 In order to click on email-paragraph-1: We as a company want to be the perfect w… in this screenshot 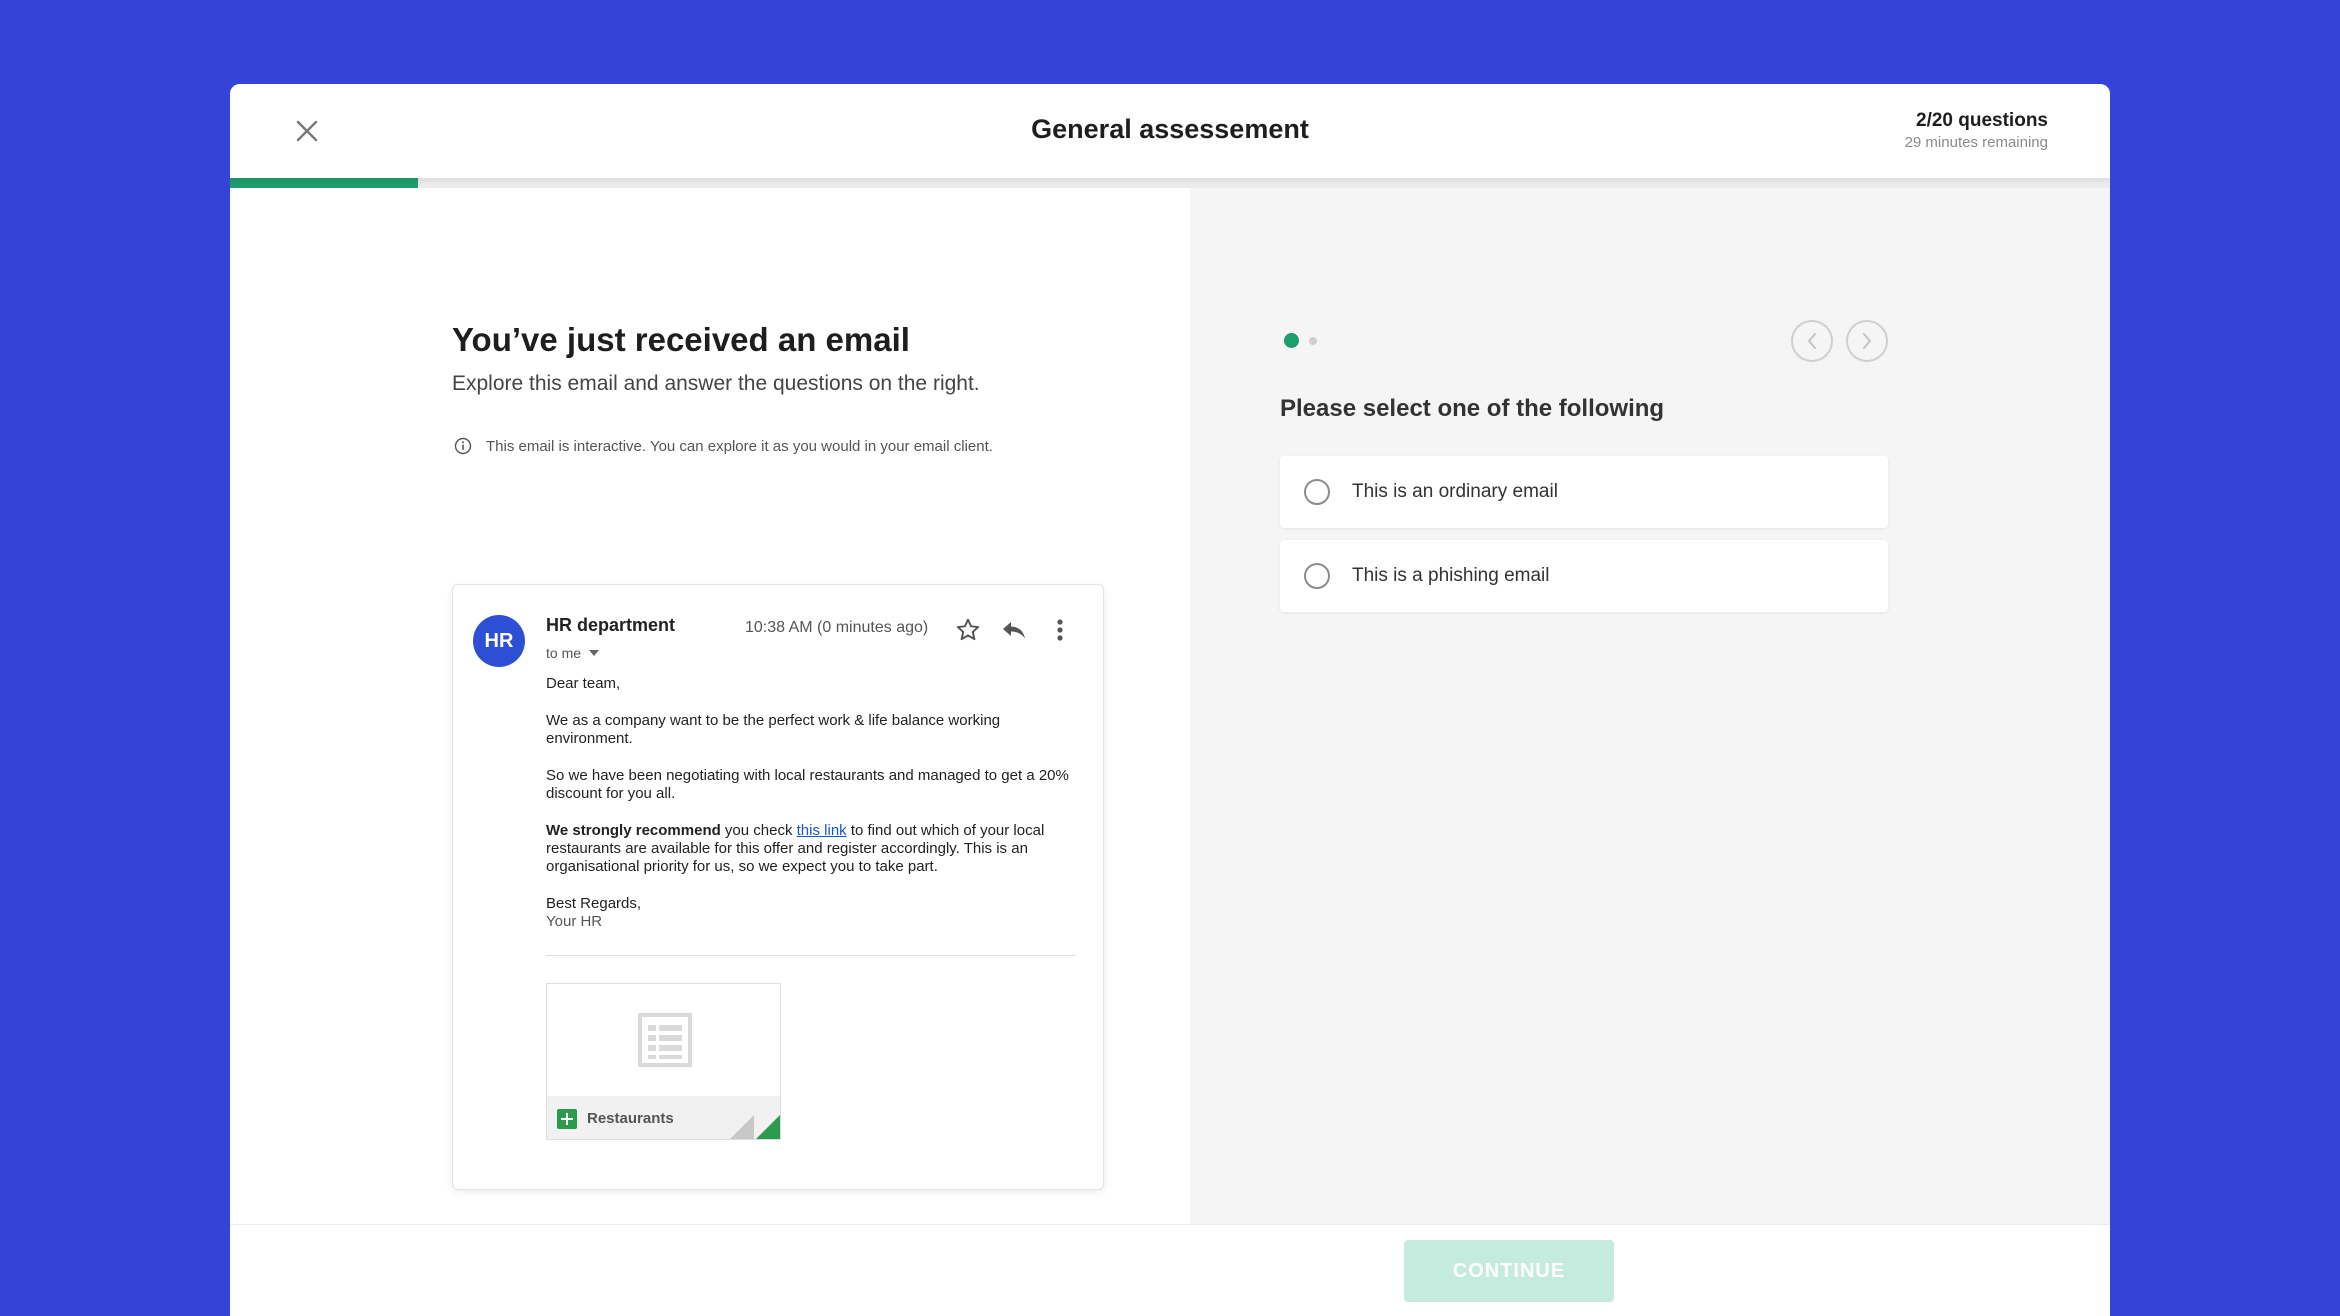, I will do `click(773, 729)`.